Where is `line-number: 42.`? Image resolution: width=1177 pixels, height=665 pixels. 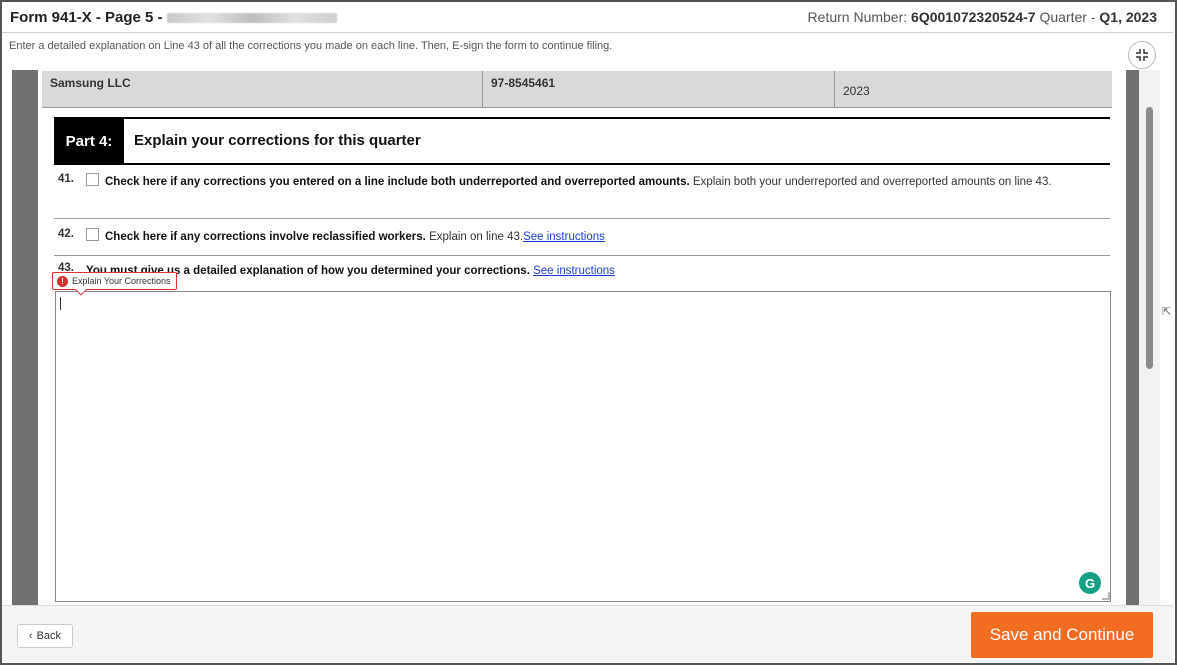
line-number: 42. is located at coordinates (66, 234).